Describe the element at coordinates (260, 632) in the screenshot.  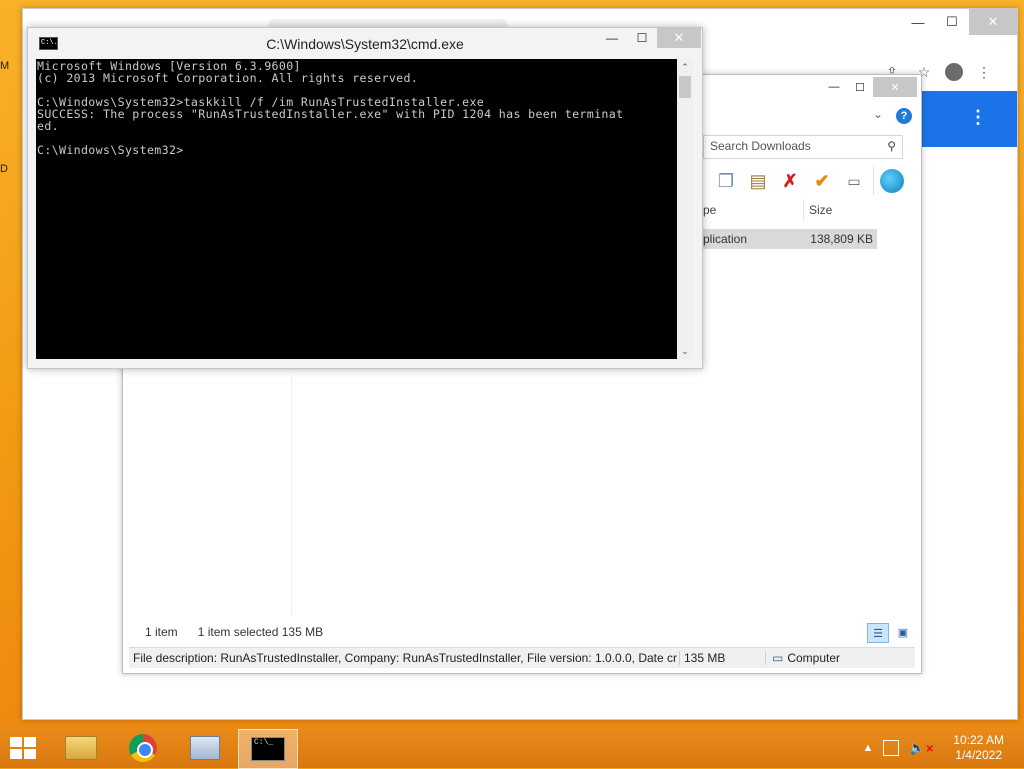
I see `selection-info: 1 item selected 135 MB` at that location.